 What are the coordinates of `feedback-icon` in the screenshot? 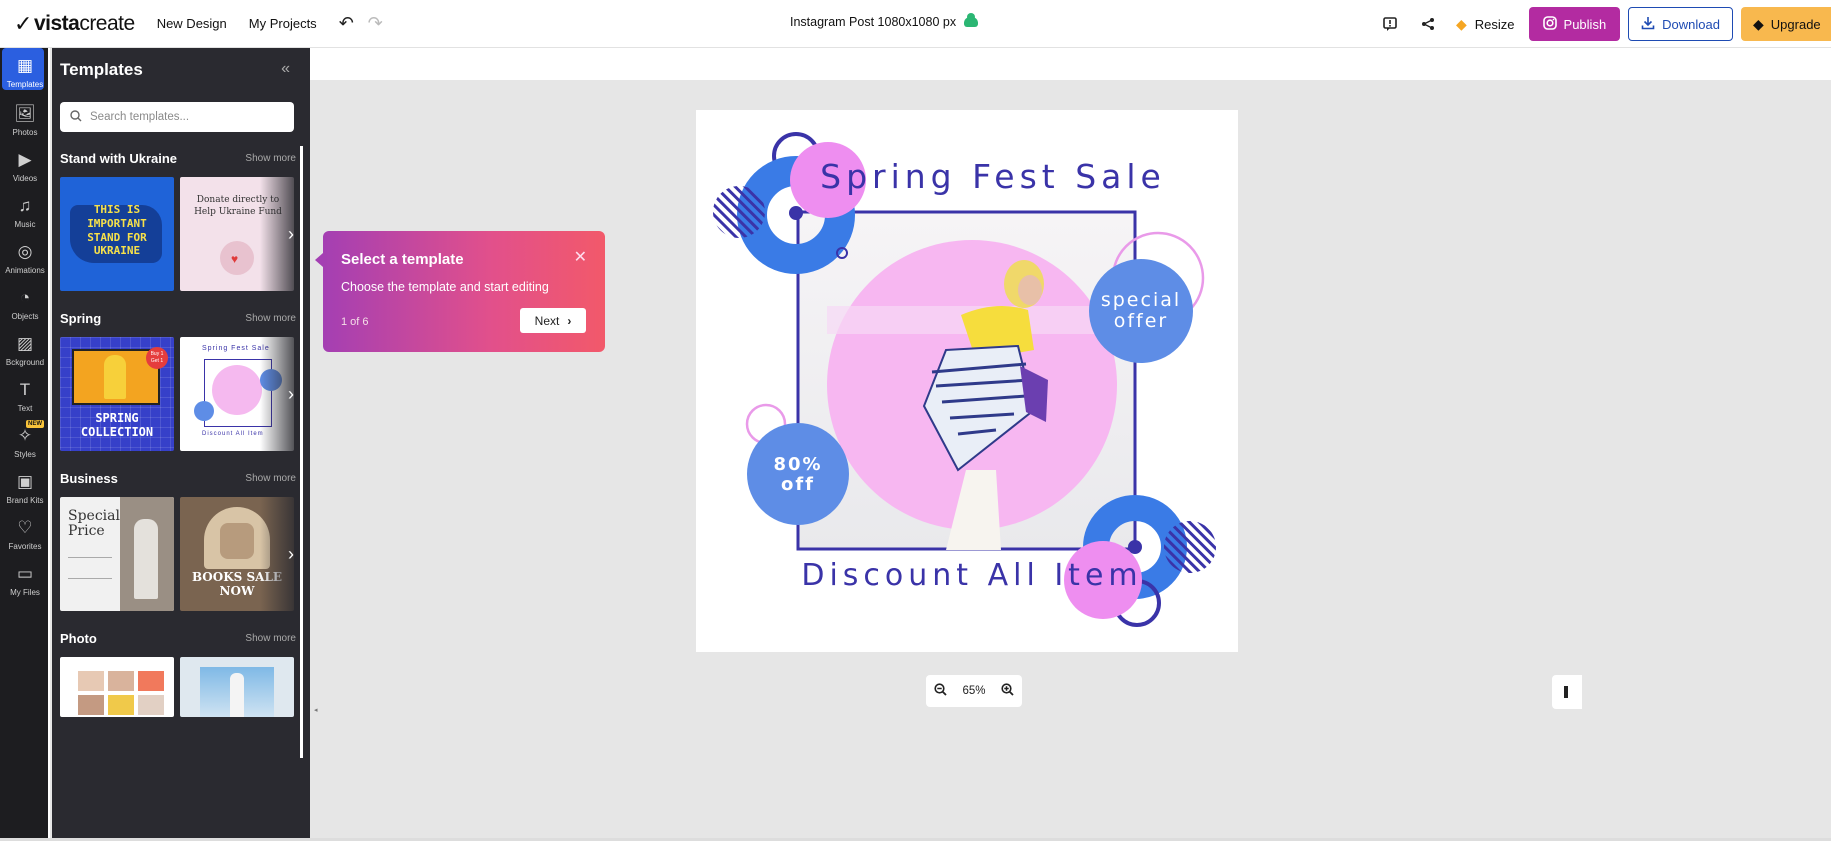 It's located at (1390, 24).